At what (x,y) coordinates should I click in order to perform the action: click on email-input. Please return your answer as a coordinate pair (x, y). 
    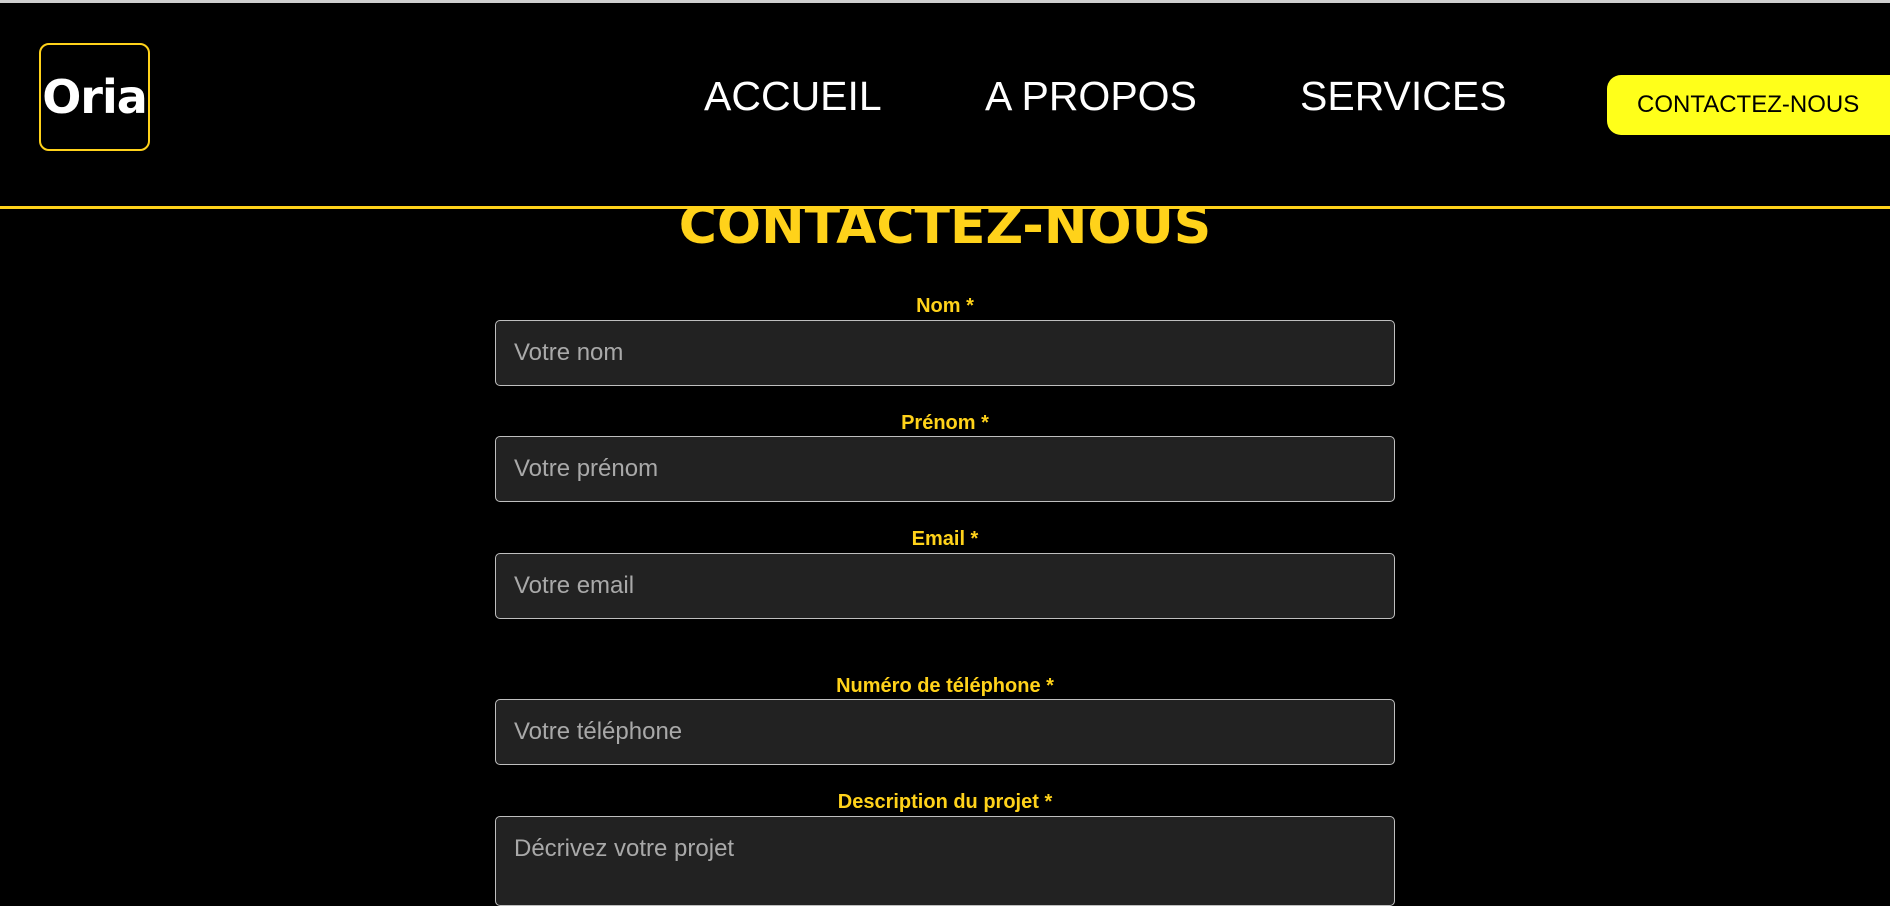
    Looking at the image, I should click on (945, 586).